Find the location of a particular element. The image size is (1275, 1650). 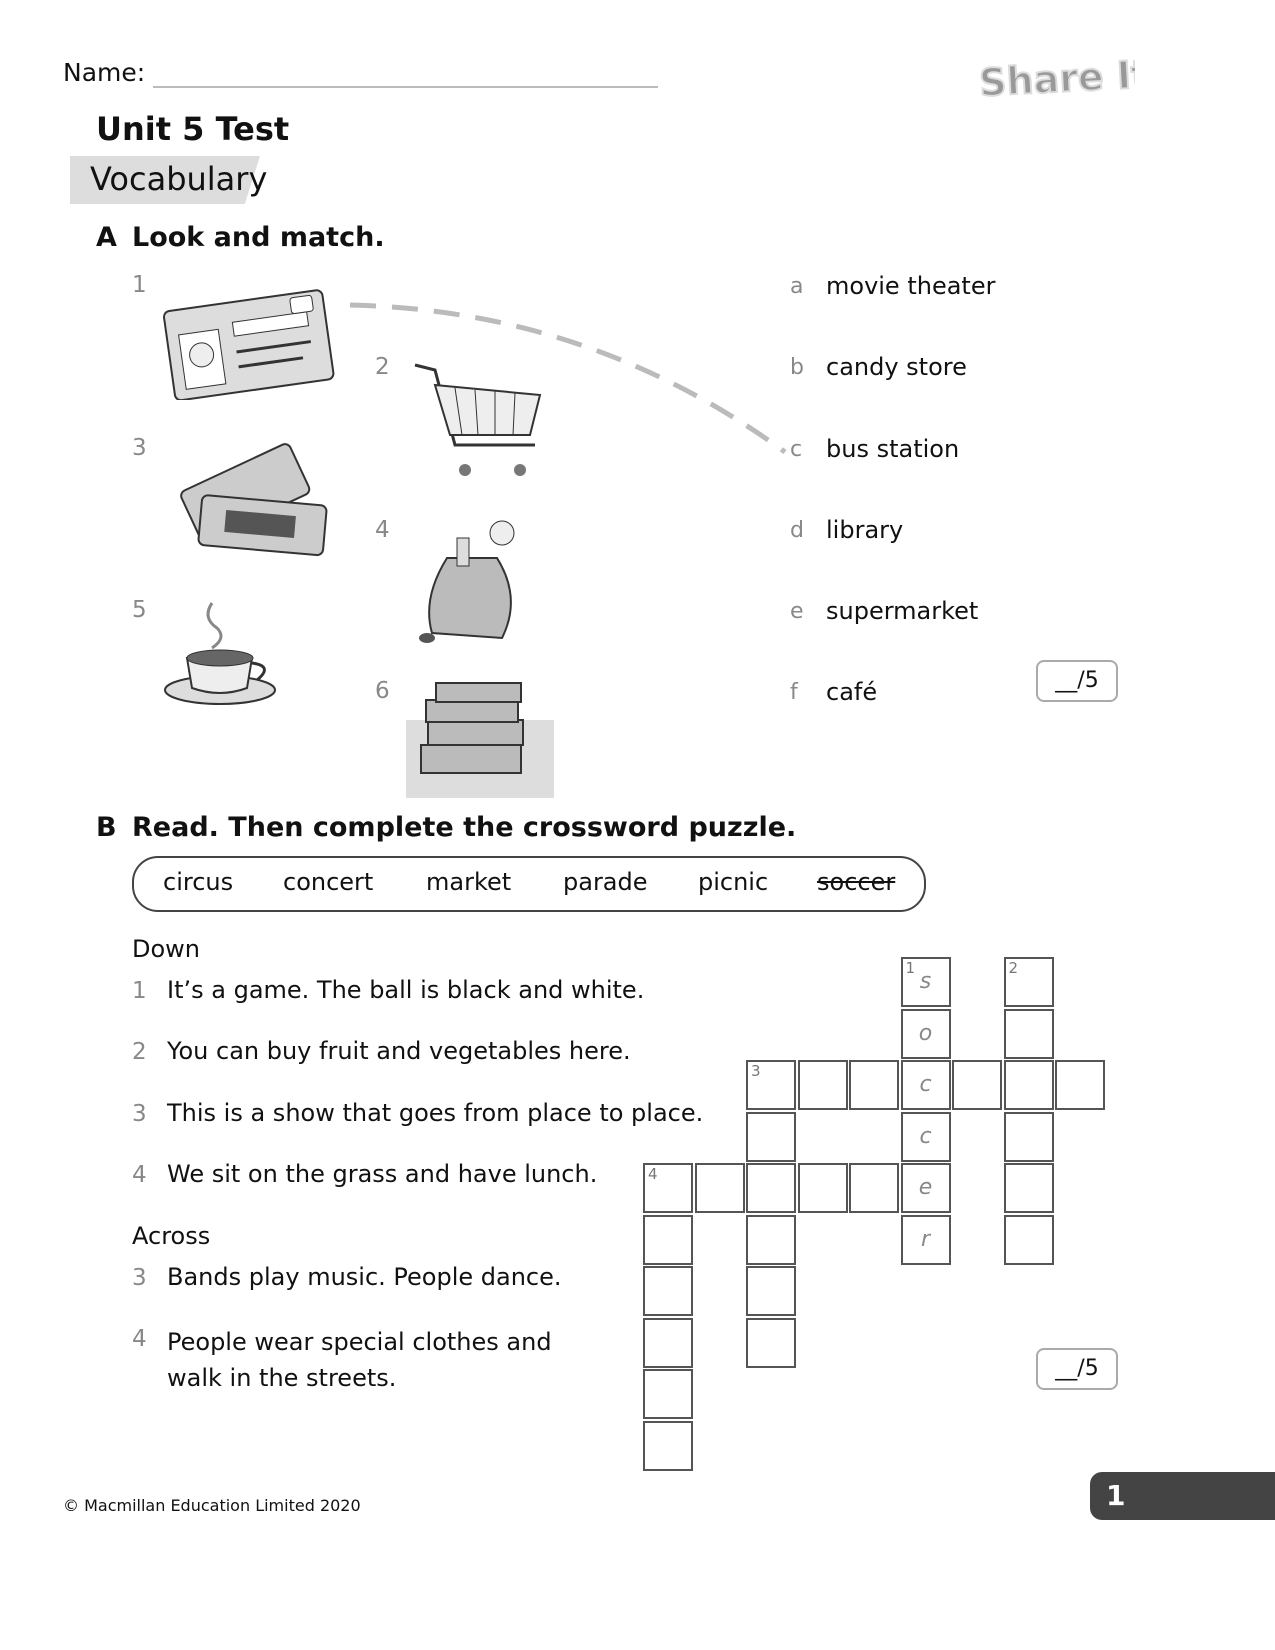

example-match-line is located at coordinates (568, 378).